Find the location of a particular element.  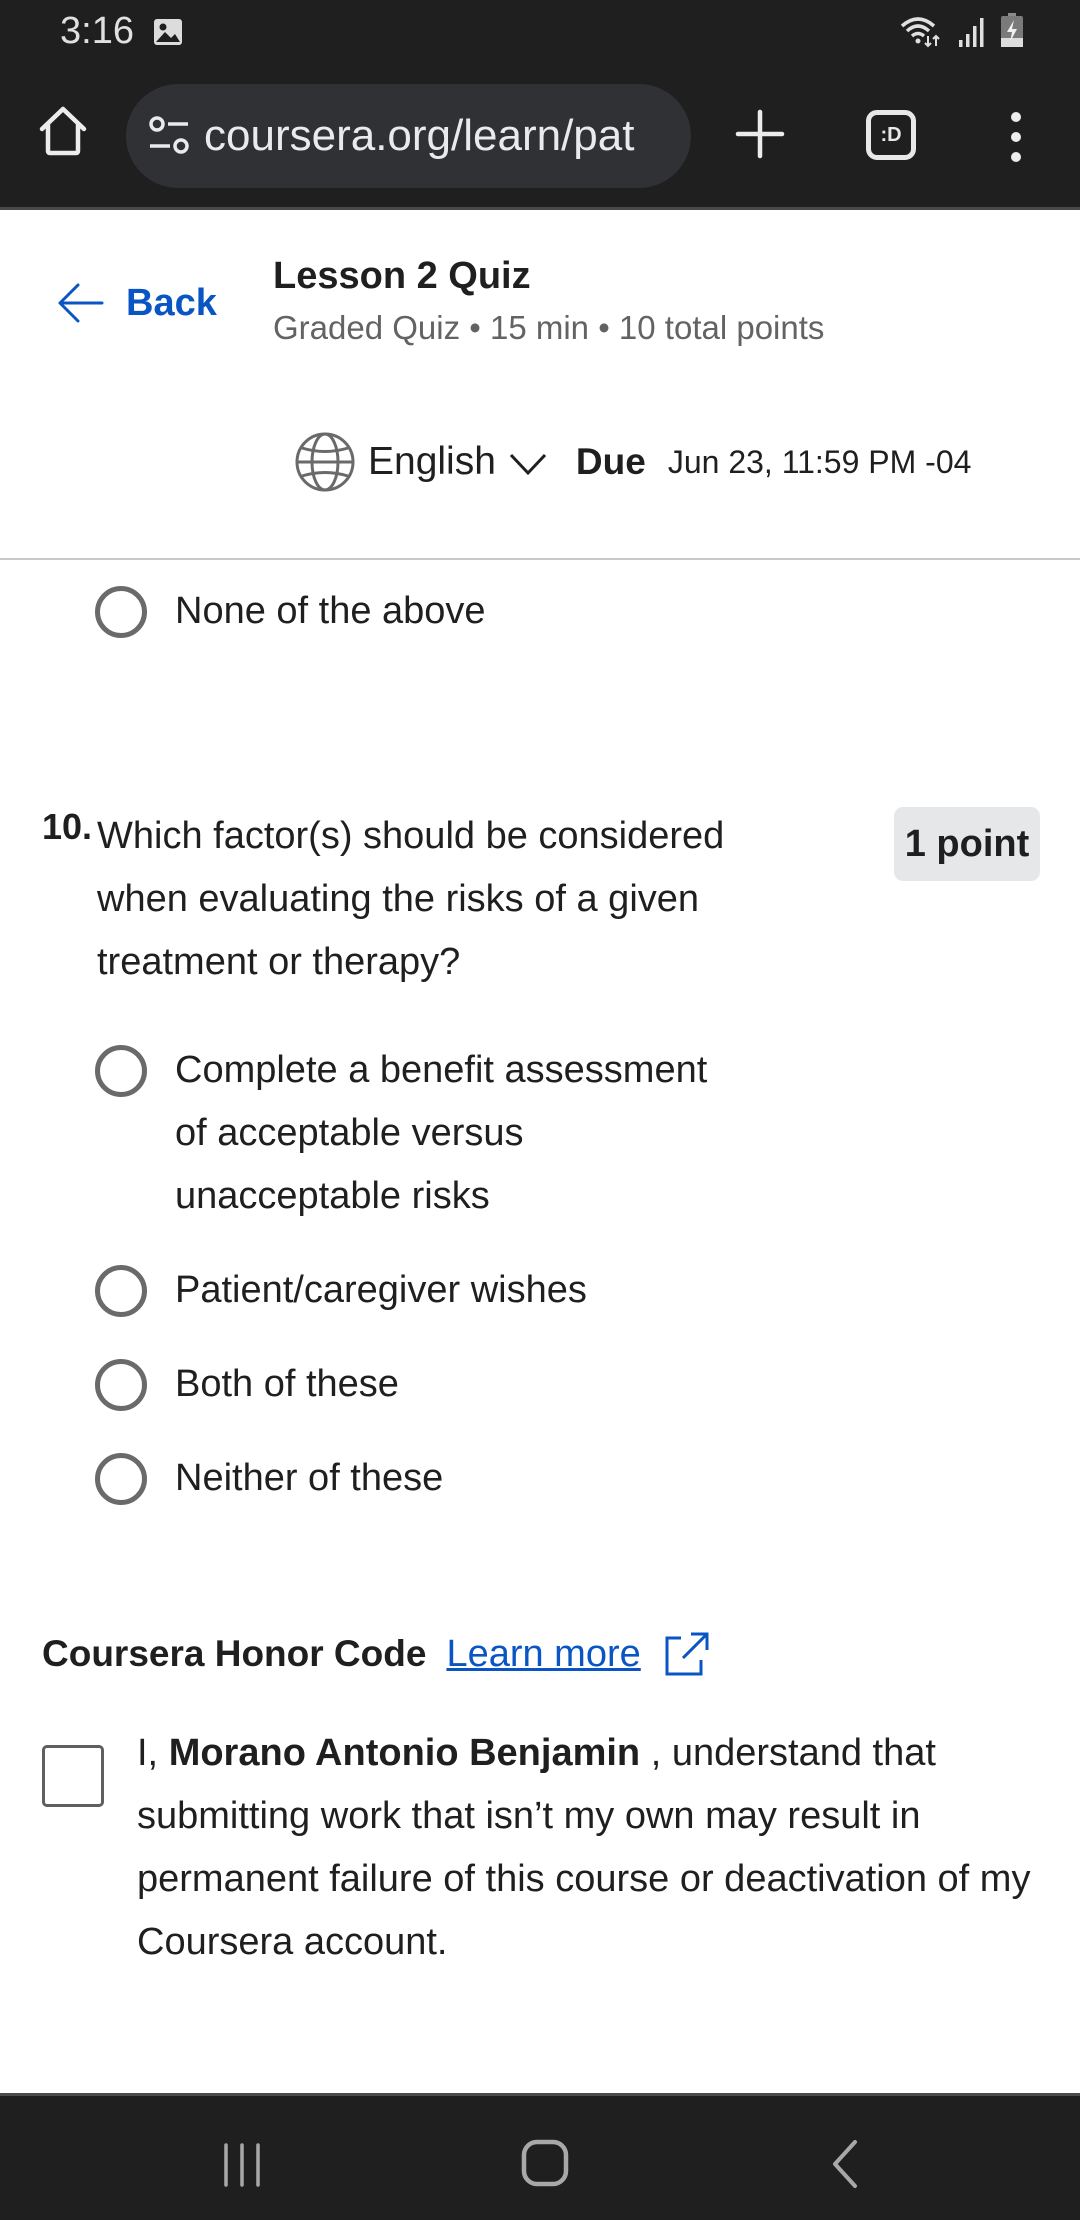

language-label: English is located at coordinates (432, 461).